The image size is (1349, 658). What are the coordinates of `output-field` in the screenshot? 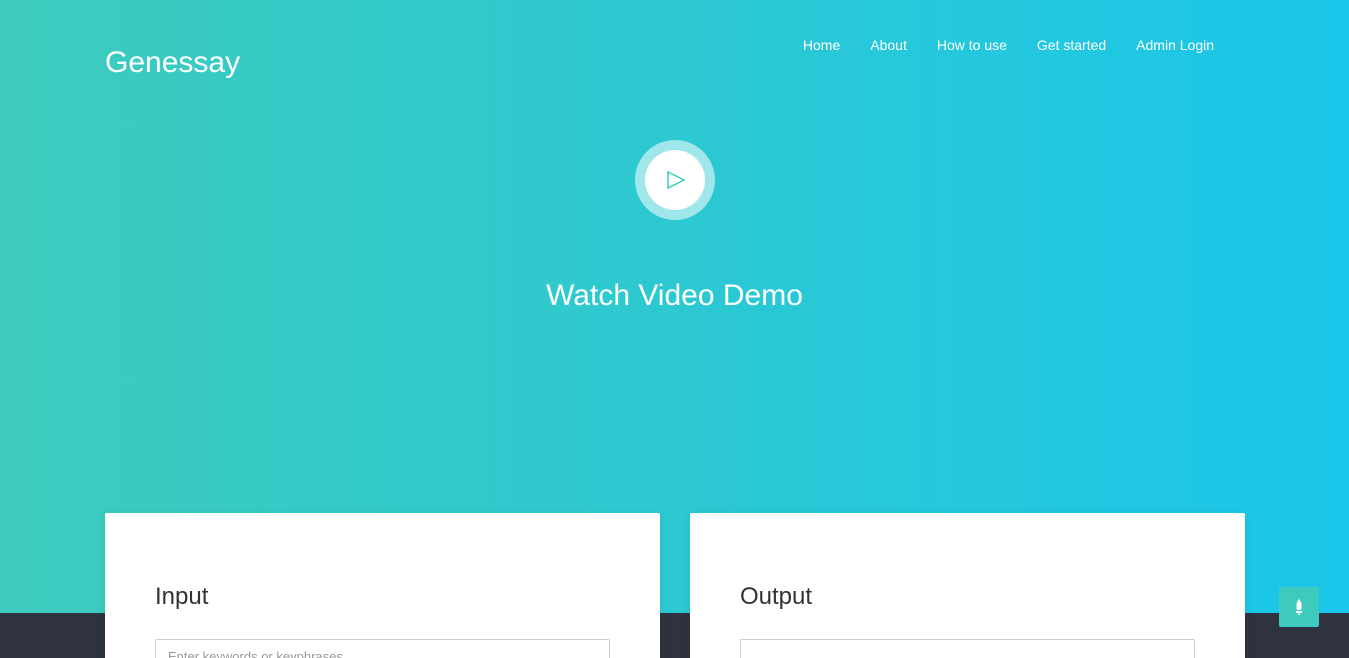 It's located at (967, 648).